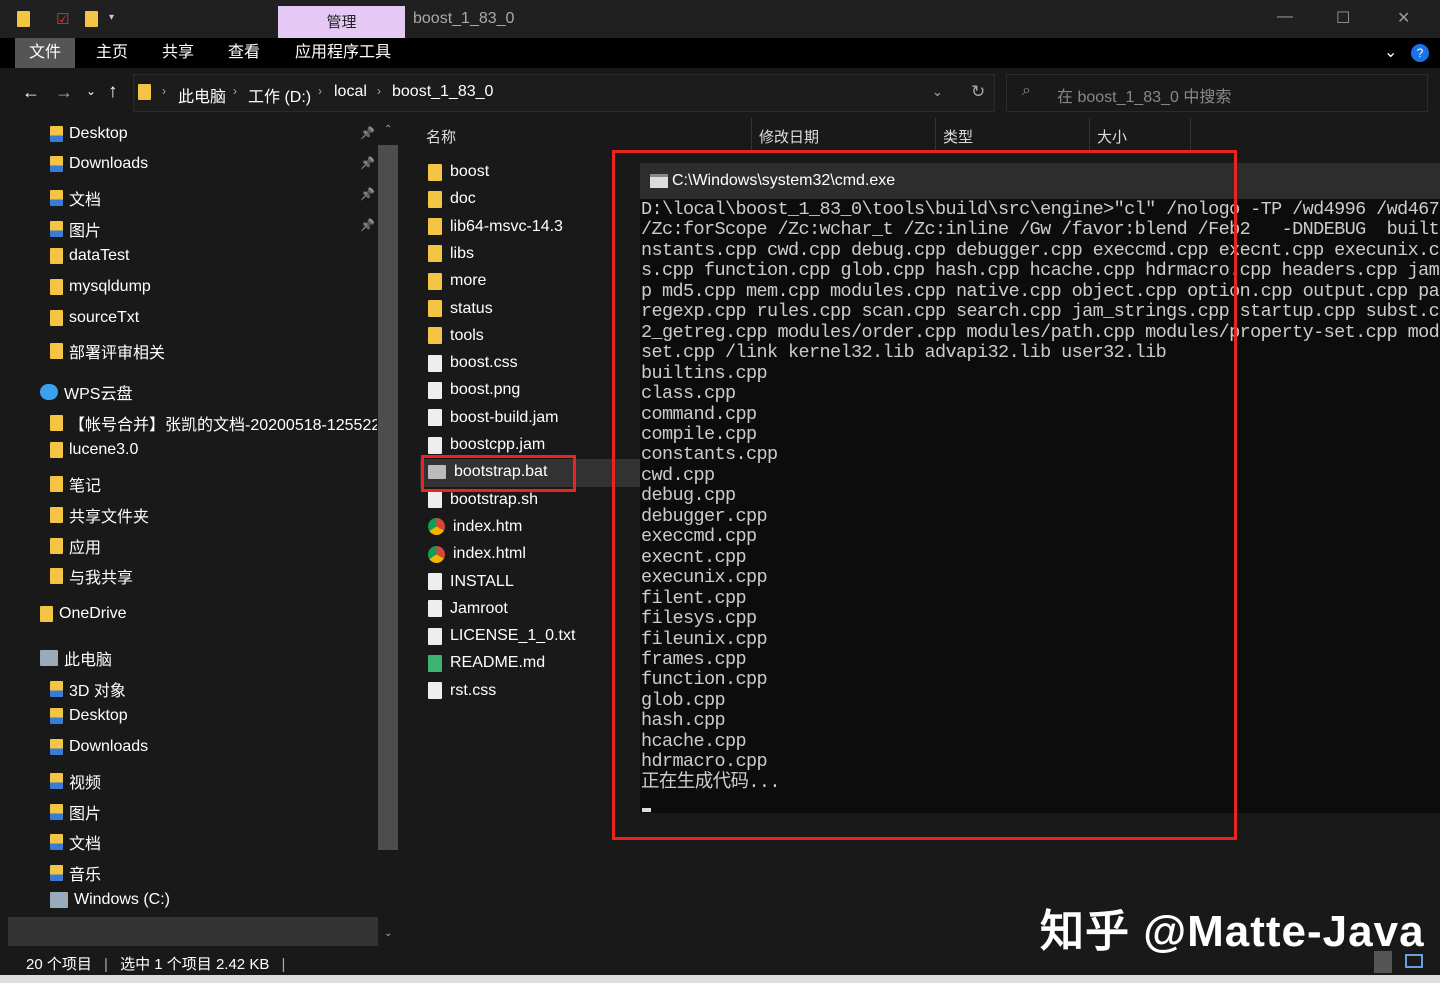 Image resolution: width=1440 pixels, height=983 pixels. I want to click on tab-file: 文件, so click(45, 53).